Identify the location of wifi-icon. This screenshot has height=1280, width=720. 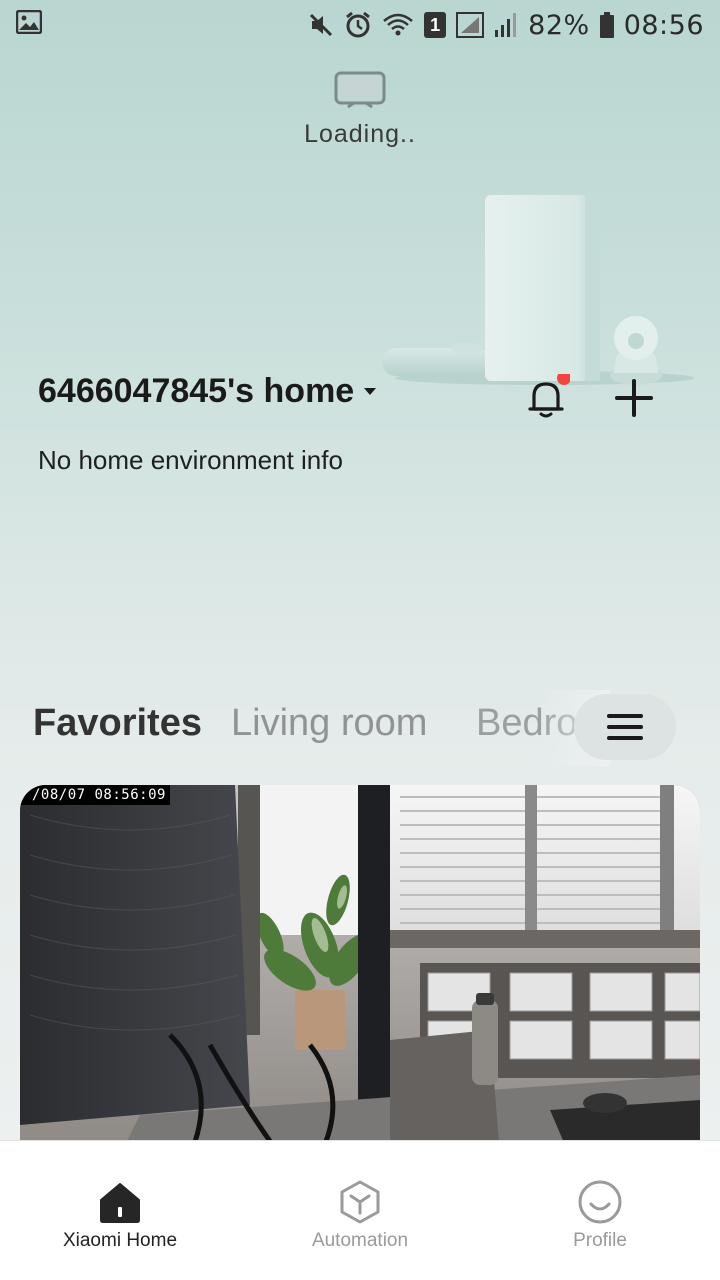
(398, 25).